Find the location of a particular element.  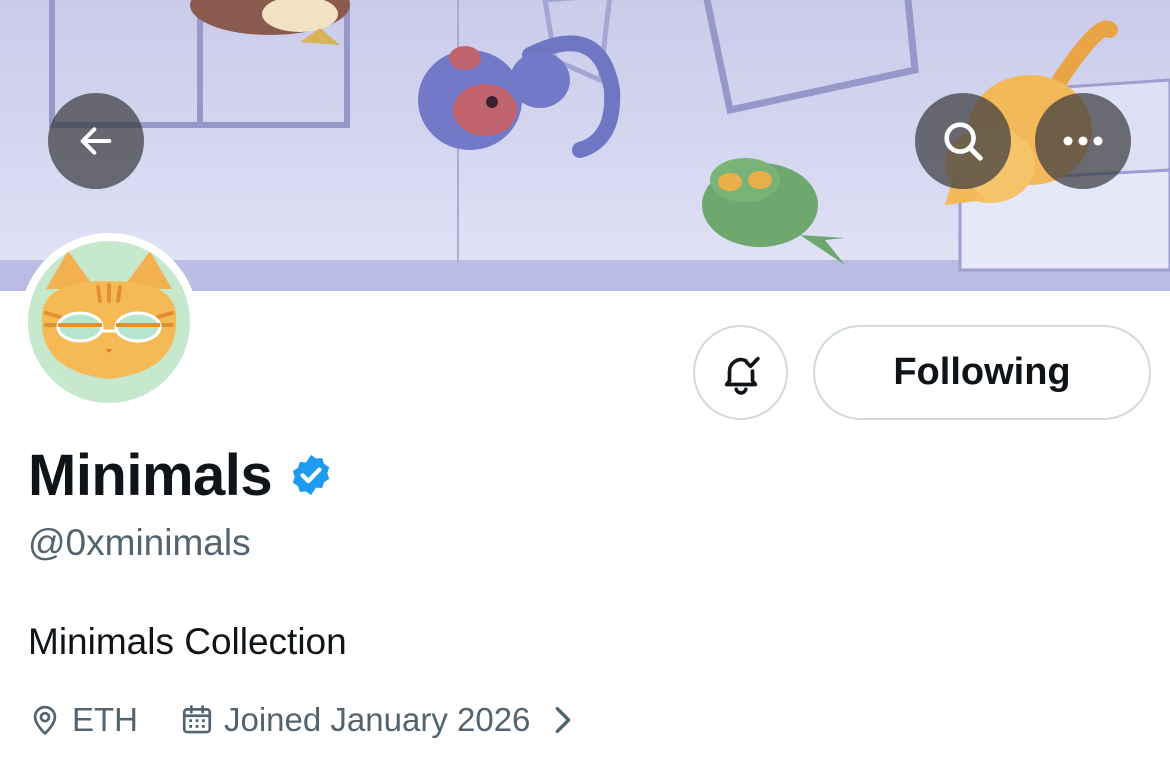

avatar is located at coordinates (109, 322).